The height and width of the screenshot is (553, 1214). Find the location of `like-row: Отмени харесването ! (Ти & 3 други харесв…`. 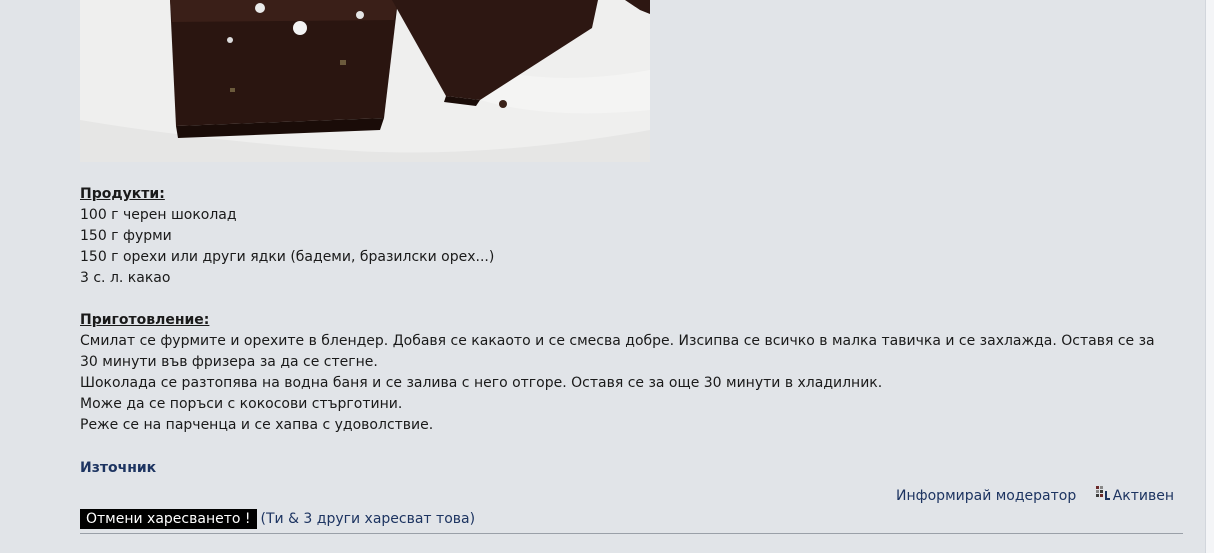

like-row: Отмени харесването ! (Ти & 3 други харесв… is located at coordinates (277, 519).